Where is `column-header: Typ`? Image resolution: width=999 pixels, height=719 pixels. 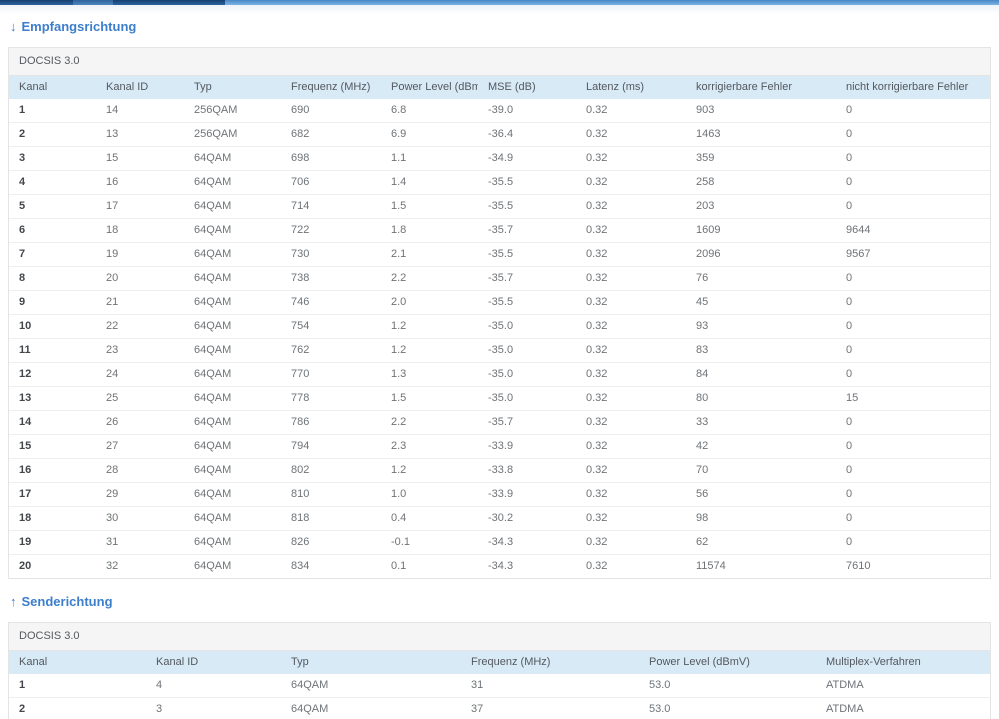 column-header: Typ is located at coordinates (232, 87).